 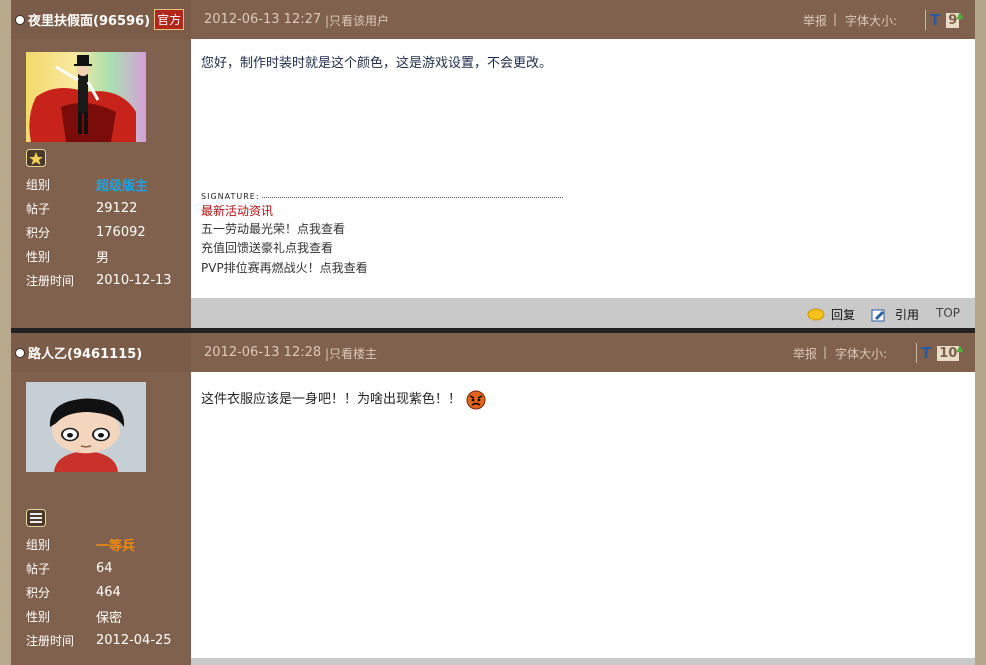 What do you see at coordinates (263, 352) in the screenshot?
I see `post-date: 2012-06-13 12:28` at bounding box center [263, 352].